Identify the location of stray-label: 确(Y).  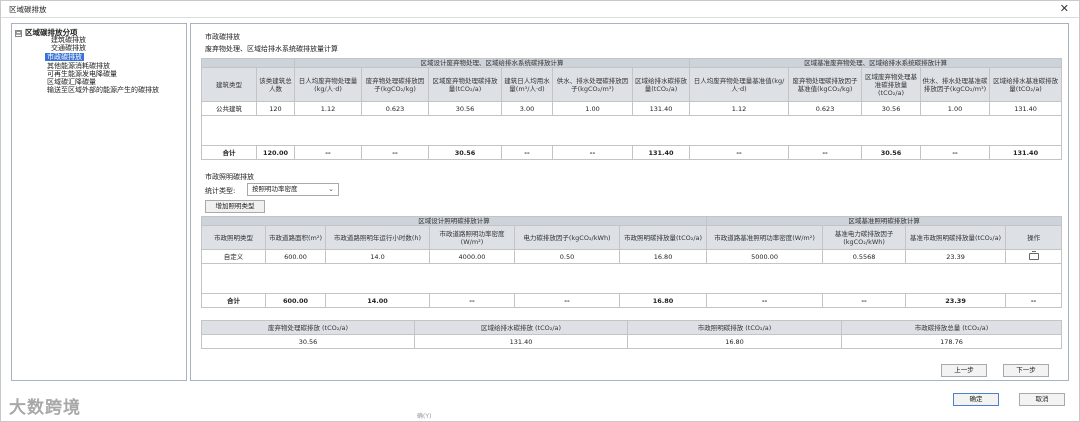
(424, 416).